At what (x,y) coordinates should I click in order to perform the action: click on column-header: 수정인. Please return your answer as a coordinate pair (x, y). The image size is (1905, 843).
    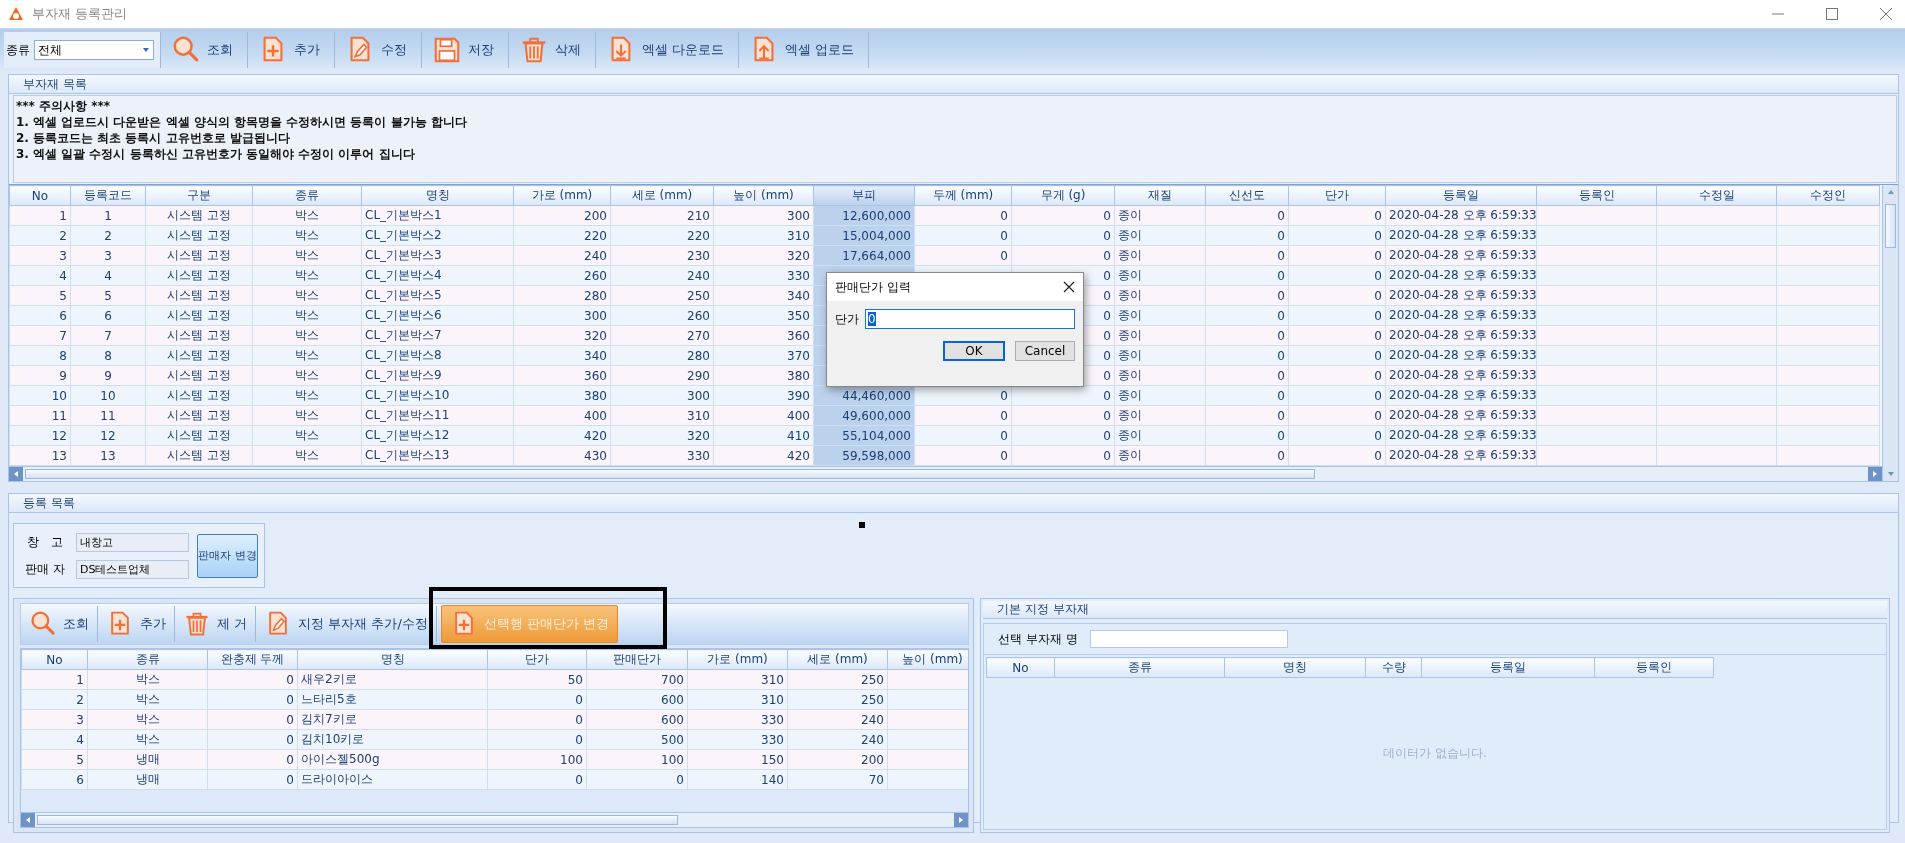
    Looking at the image, I should click on (1828, 195).